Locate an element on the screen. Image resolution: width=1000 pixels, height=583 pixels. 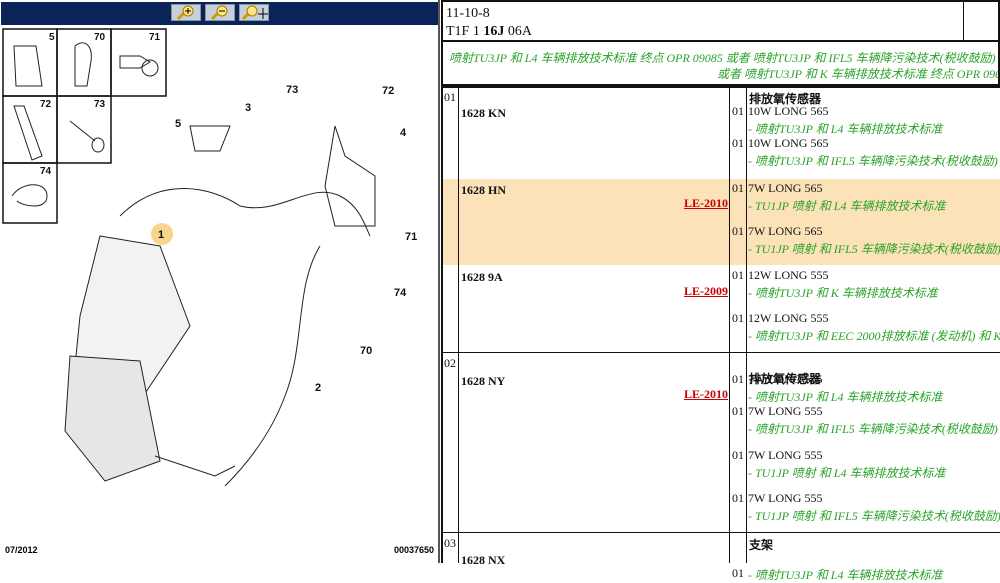
zoom-out-icon is located at coordinates (218, 12).